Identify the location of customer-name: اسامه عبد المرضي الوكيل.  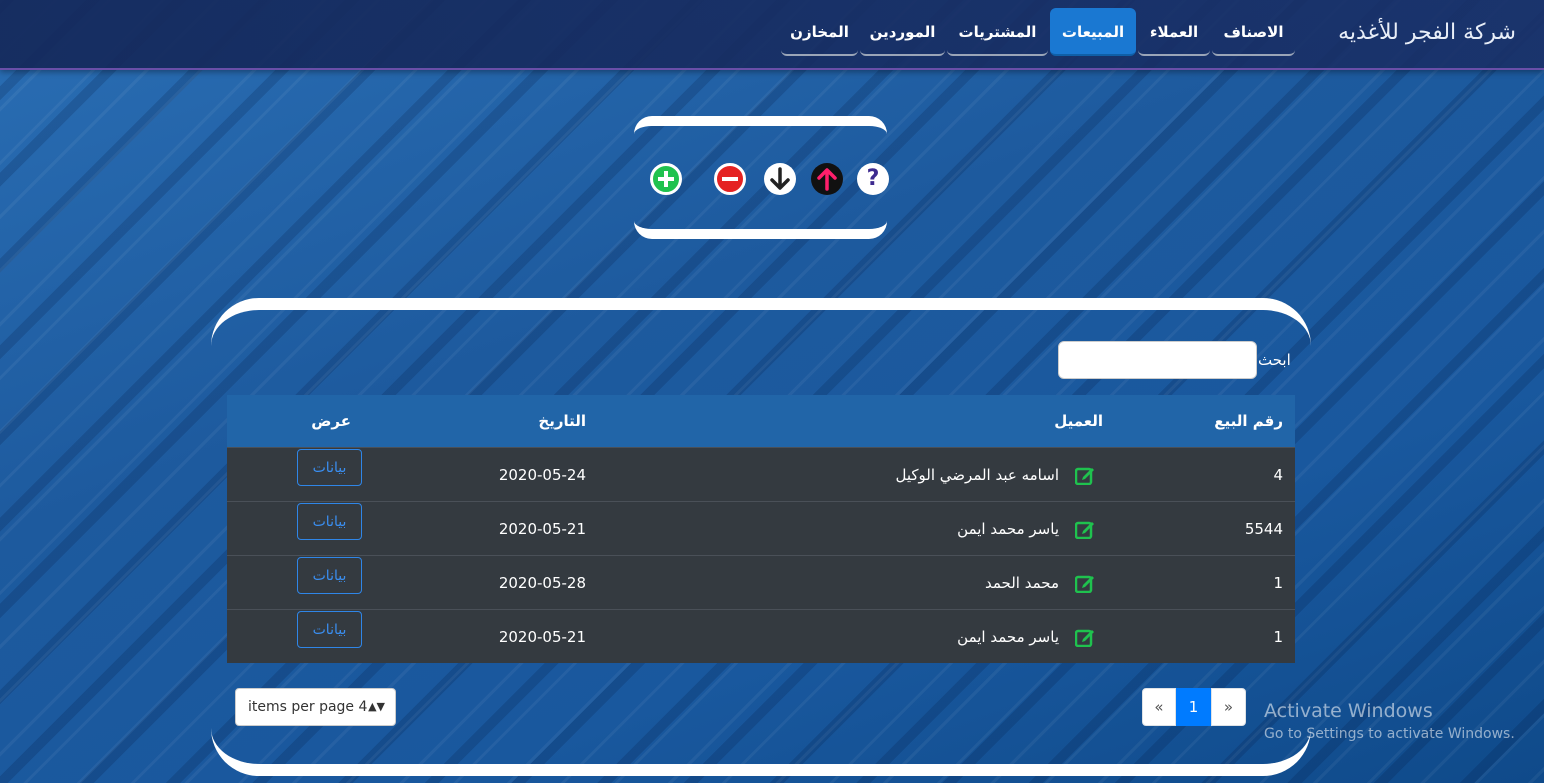
(977, 475).